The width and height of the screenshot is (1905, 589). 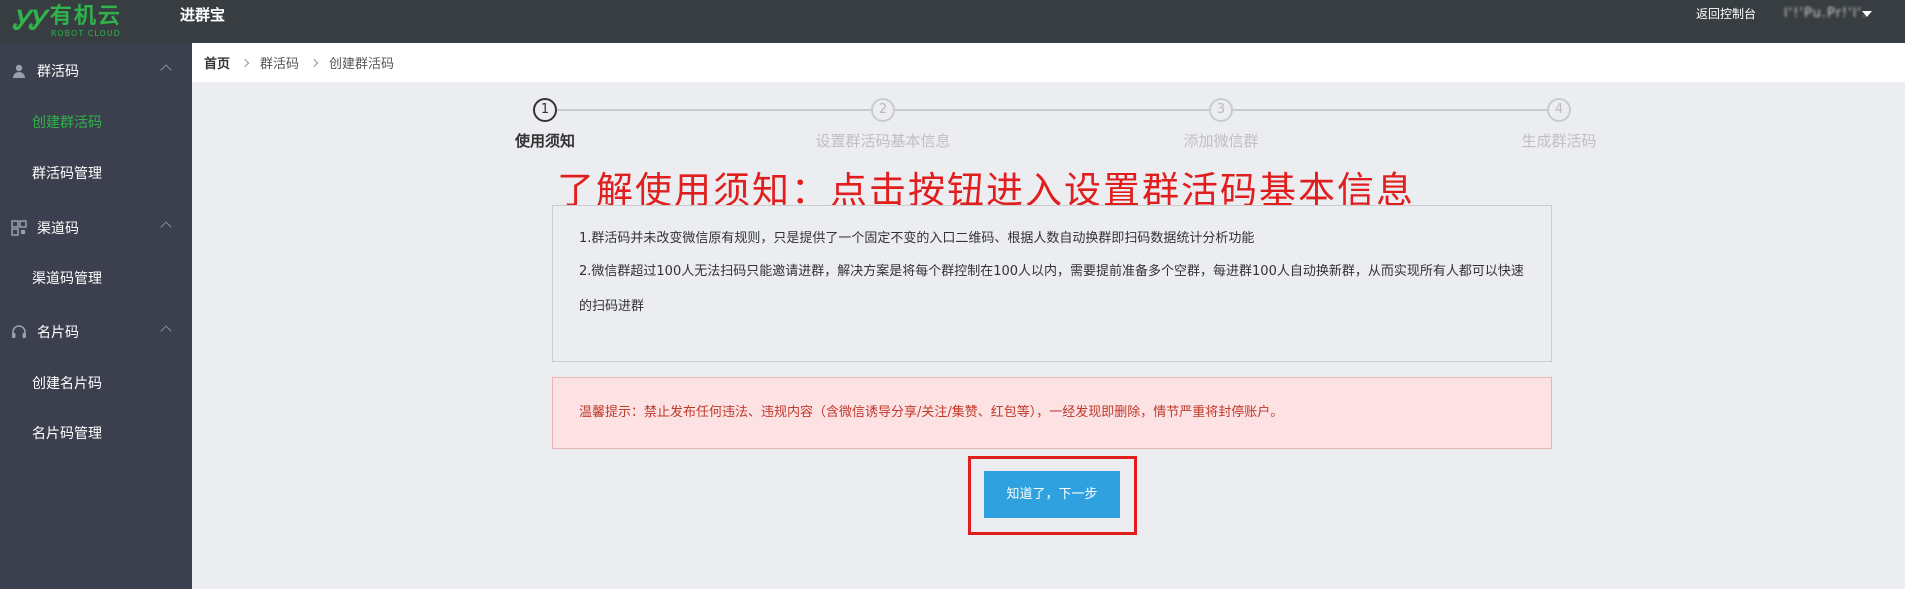 I want to click on step-1-label: 使用须知, so click(x=545, y=141).